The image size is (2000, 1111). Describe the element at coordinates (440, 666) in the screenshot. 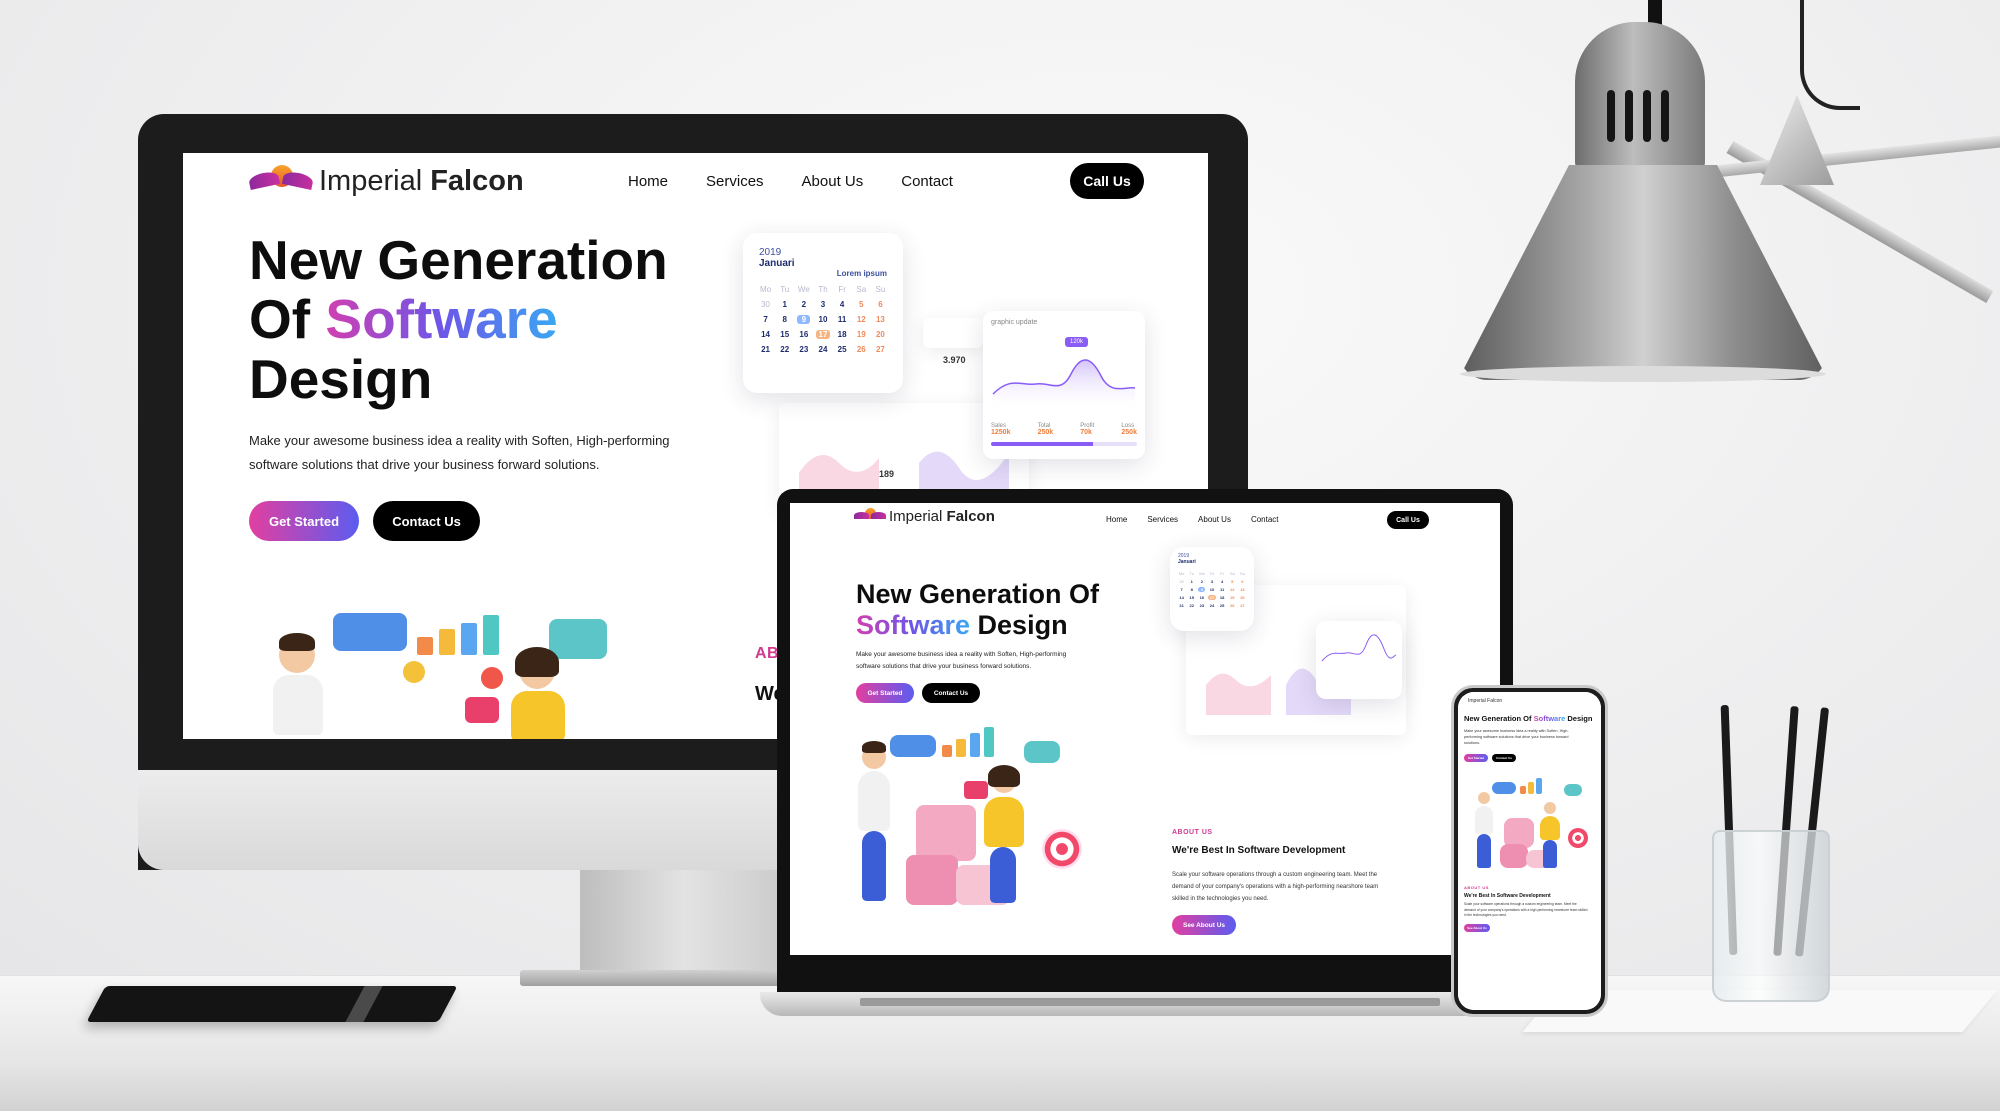

I see `hero-illustration` at that location.